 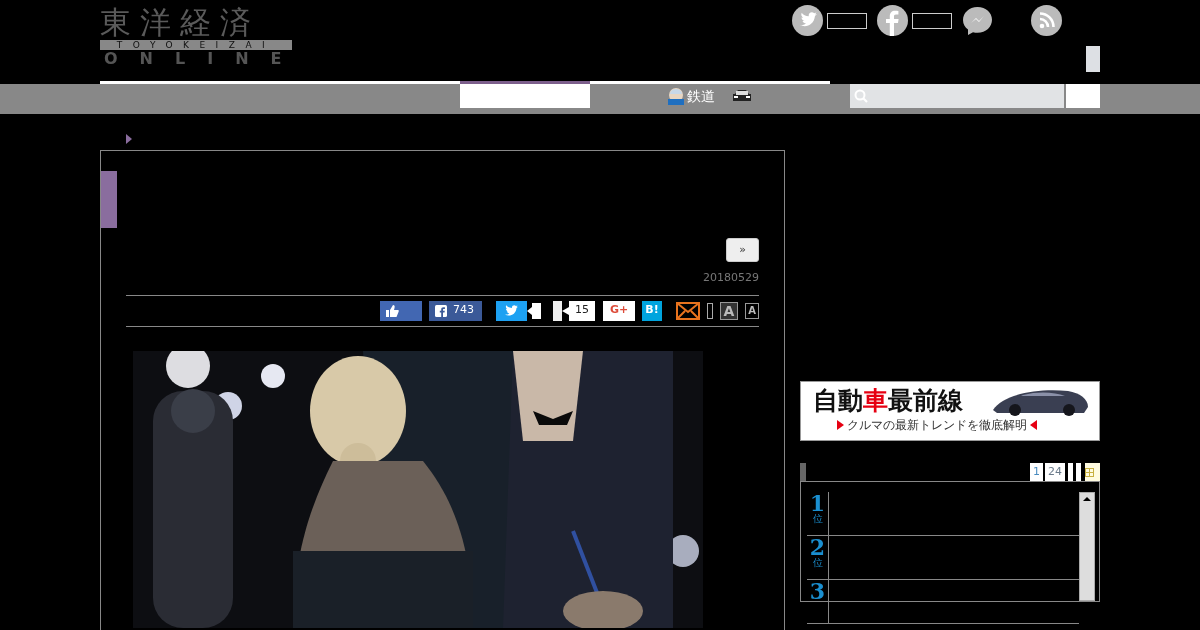 I want to click on nav-tab, so click(x=525, y=94).